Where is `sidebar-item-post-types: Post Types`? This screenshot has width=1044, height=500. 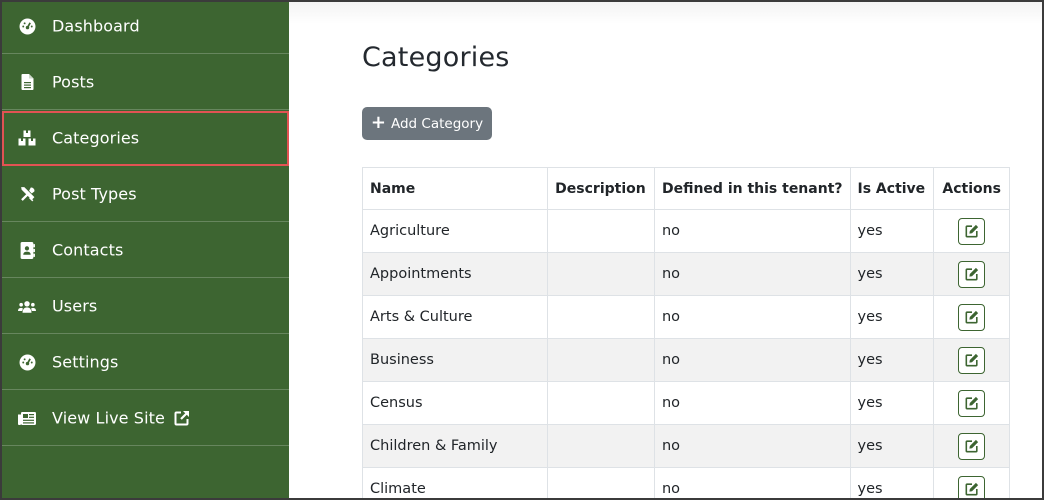 sidebar-item-post-types: Post Types is located at coordinates (145, 194).